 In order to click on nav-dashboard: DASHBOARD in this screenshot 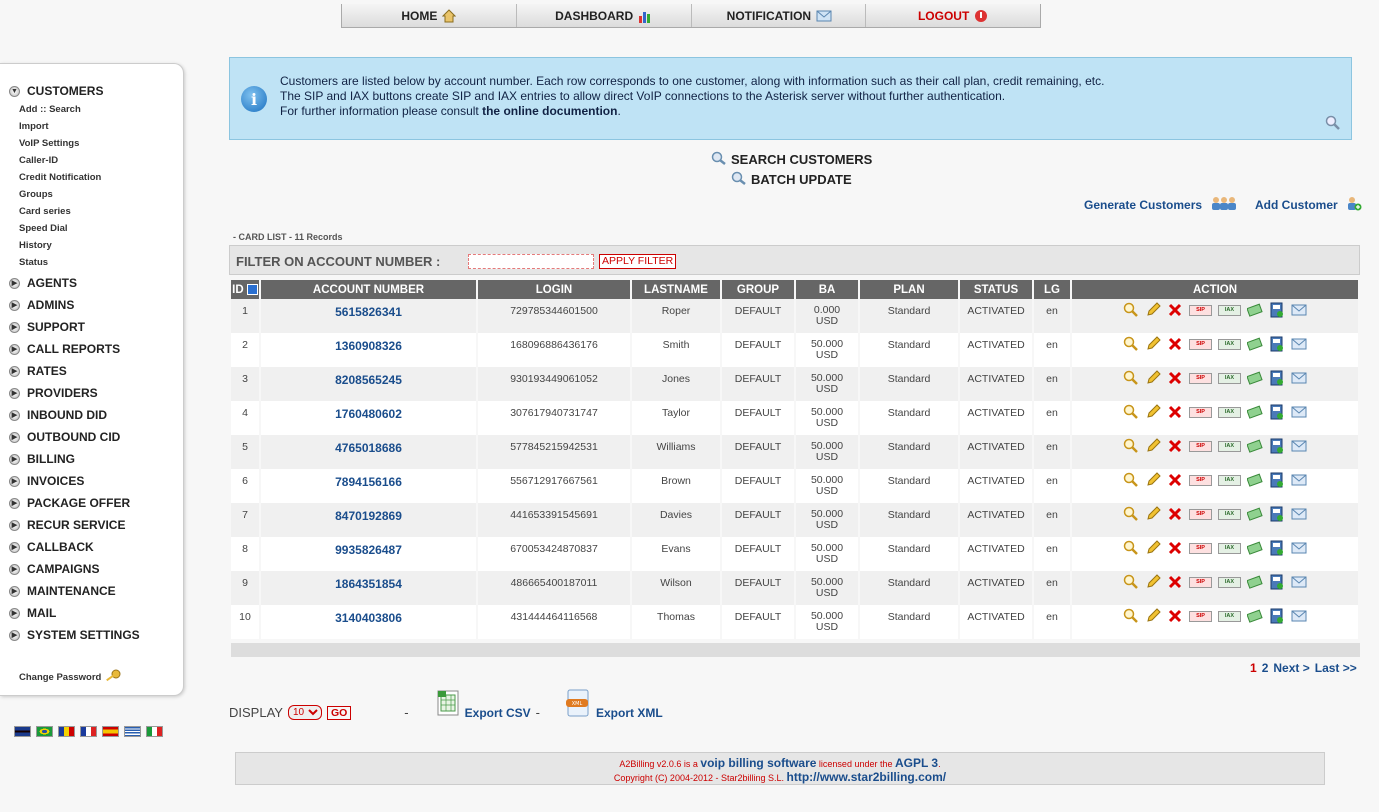, I will do `click(604, 15)`.